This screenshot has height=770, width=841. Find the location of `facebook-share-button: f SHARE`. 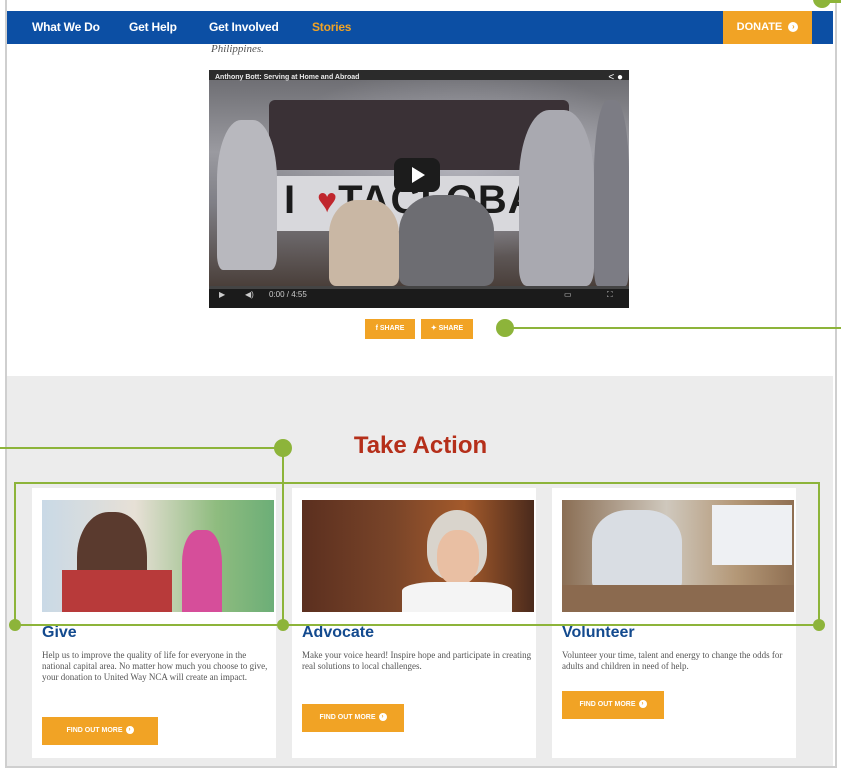

facebook-share-button: f SHARE is located at coordinates (390, 329).